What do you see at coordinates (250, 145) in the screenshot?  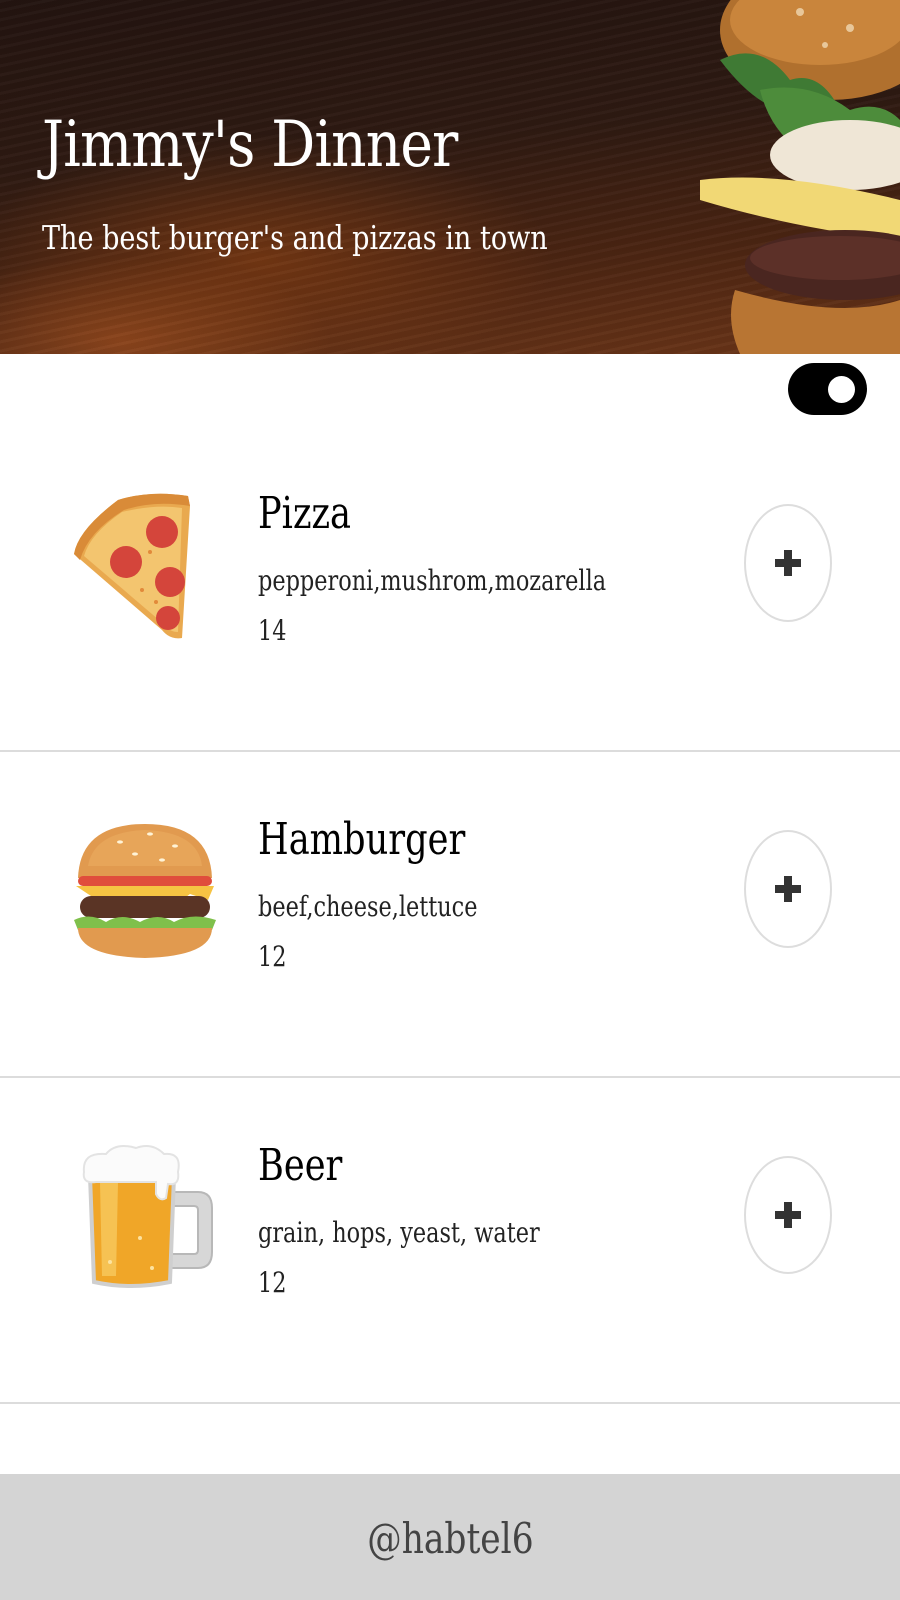 I see `page-title: Jimmy's Dinner` at bounding box center [250, 145].